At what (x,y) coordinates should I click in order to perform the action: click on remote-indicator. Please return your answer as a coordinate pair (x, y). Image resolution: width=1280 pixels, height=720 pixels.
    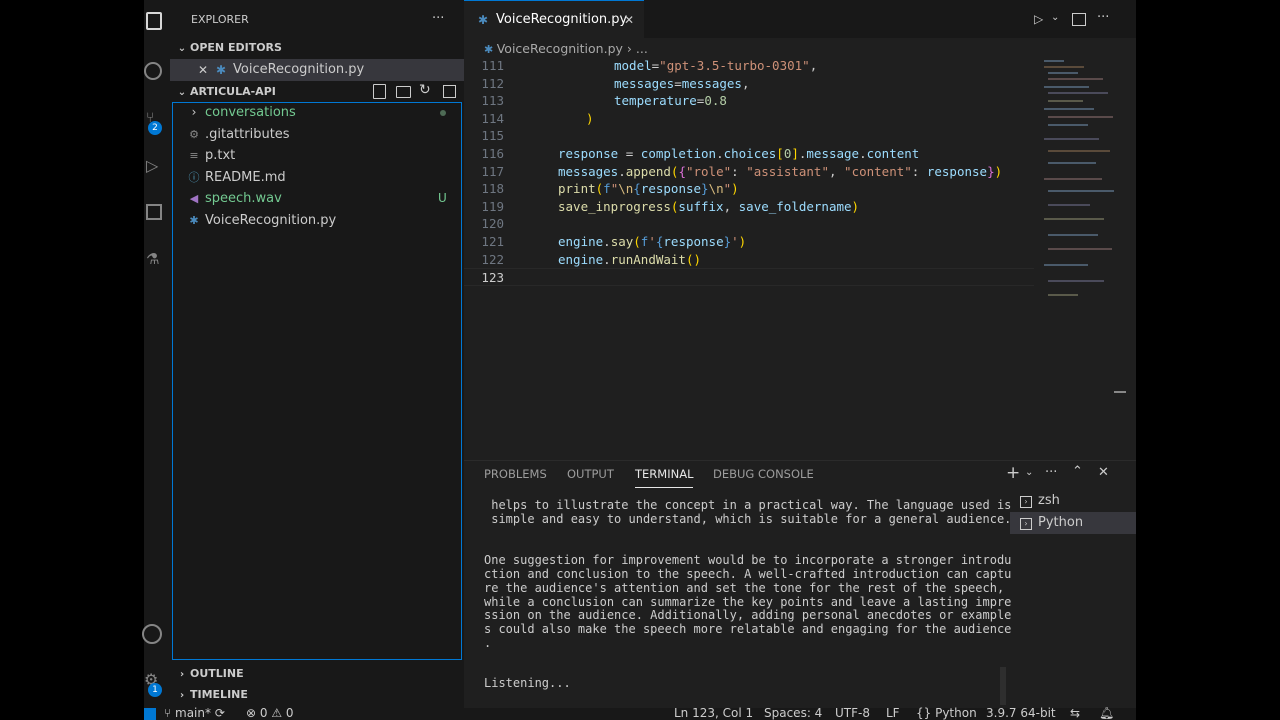
    Looking at the image, I should click on (150, 714).